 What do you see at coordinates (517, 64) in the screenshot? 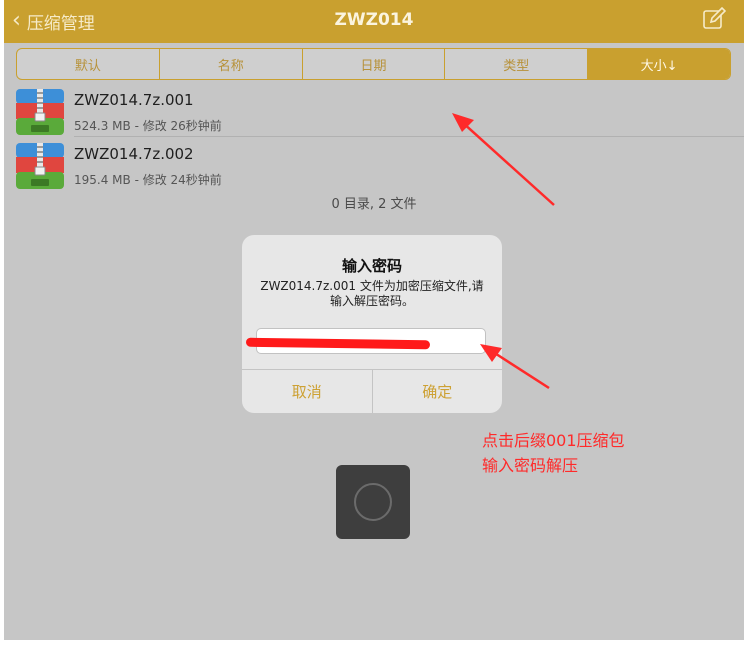
I see `sort-tab-type: 类型` at bounding box center [517, 64].